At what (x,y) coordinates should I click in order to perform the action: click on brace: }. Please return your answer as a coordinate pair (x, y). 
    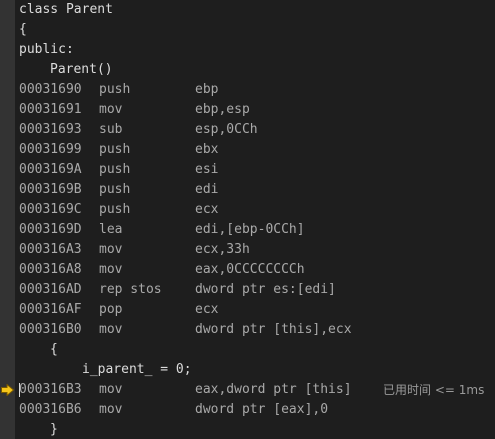
    Looking at the image, I should click on (54, 429).